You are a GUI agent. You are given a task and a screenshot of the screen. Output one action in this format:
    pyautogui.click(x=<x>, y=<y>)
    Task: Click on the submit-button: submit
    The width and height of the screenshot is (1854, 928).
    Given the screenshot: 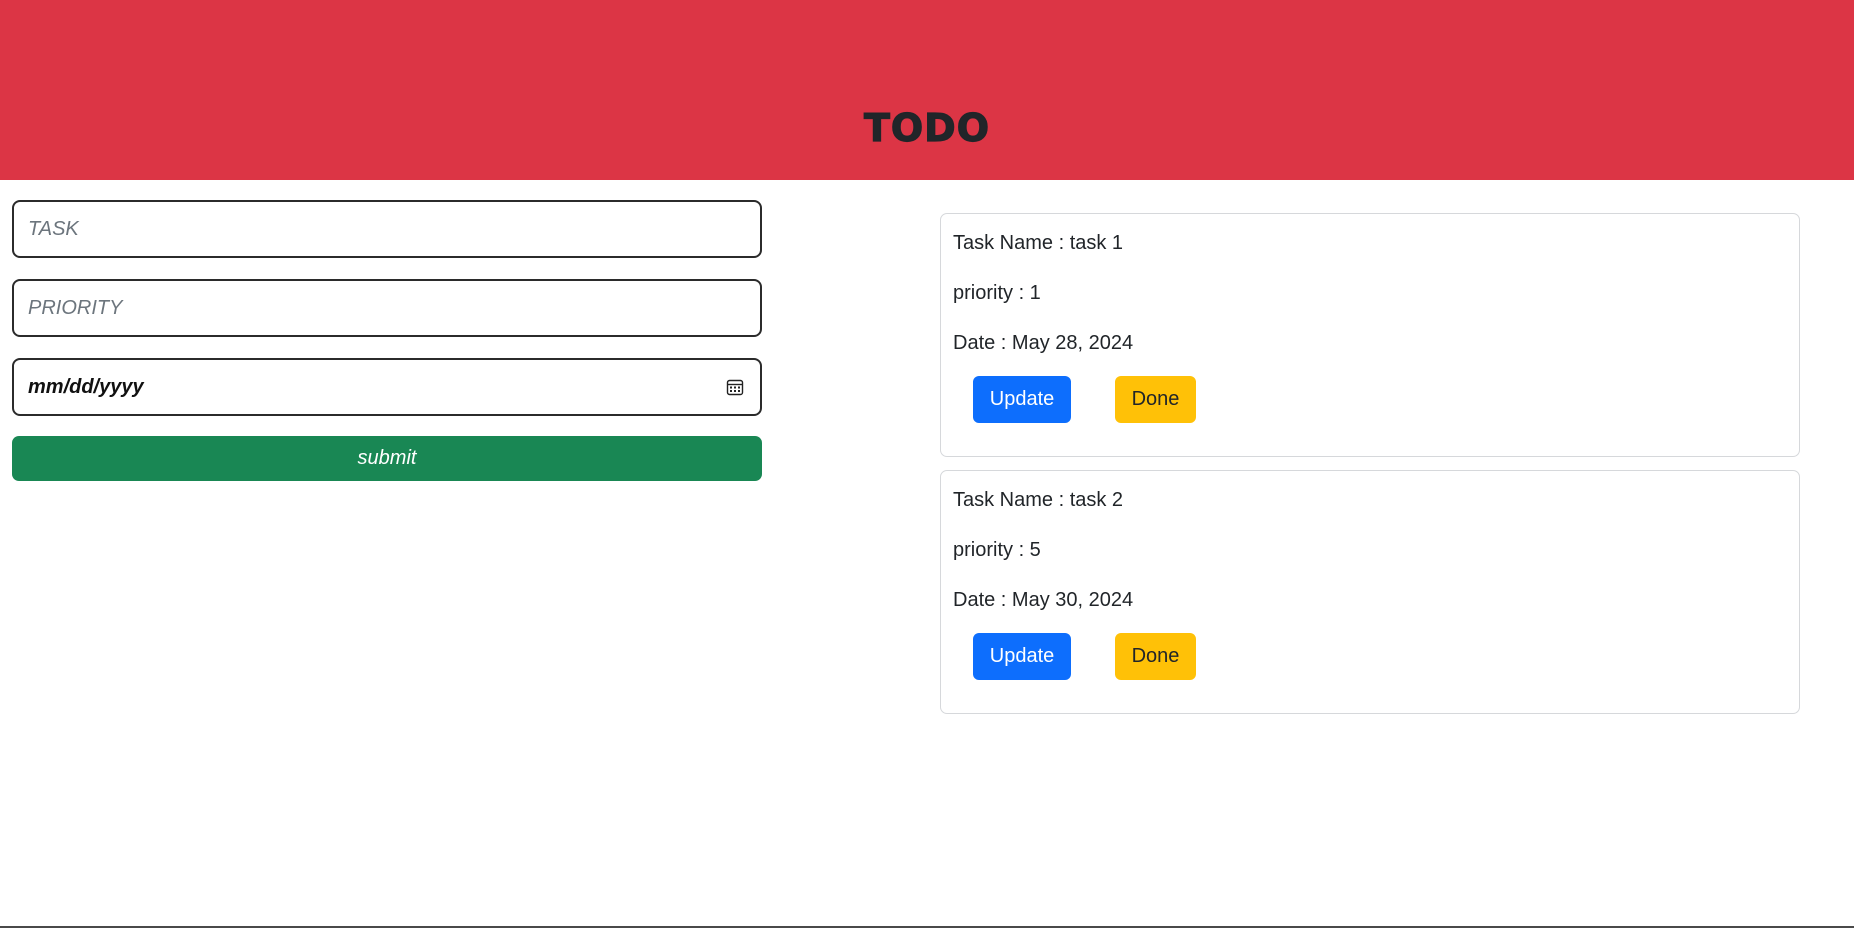 What is the action you would take?
    pyautogui.click(x=387, y=458)
    